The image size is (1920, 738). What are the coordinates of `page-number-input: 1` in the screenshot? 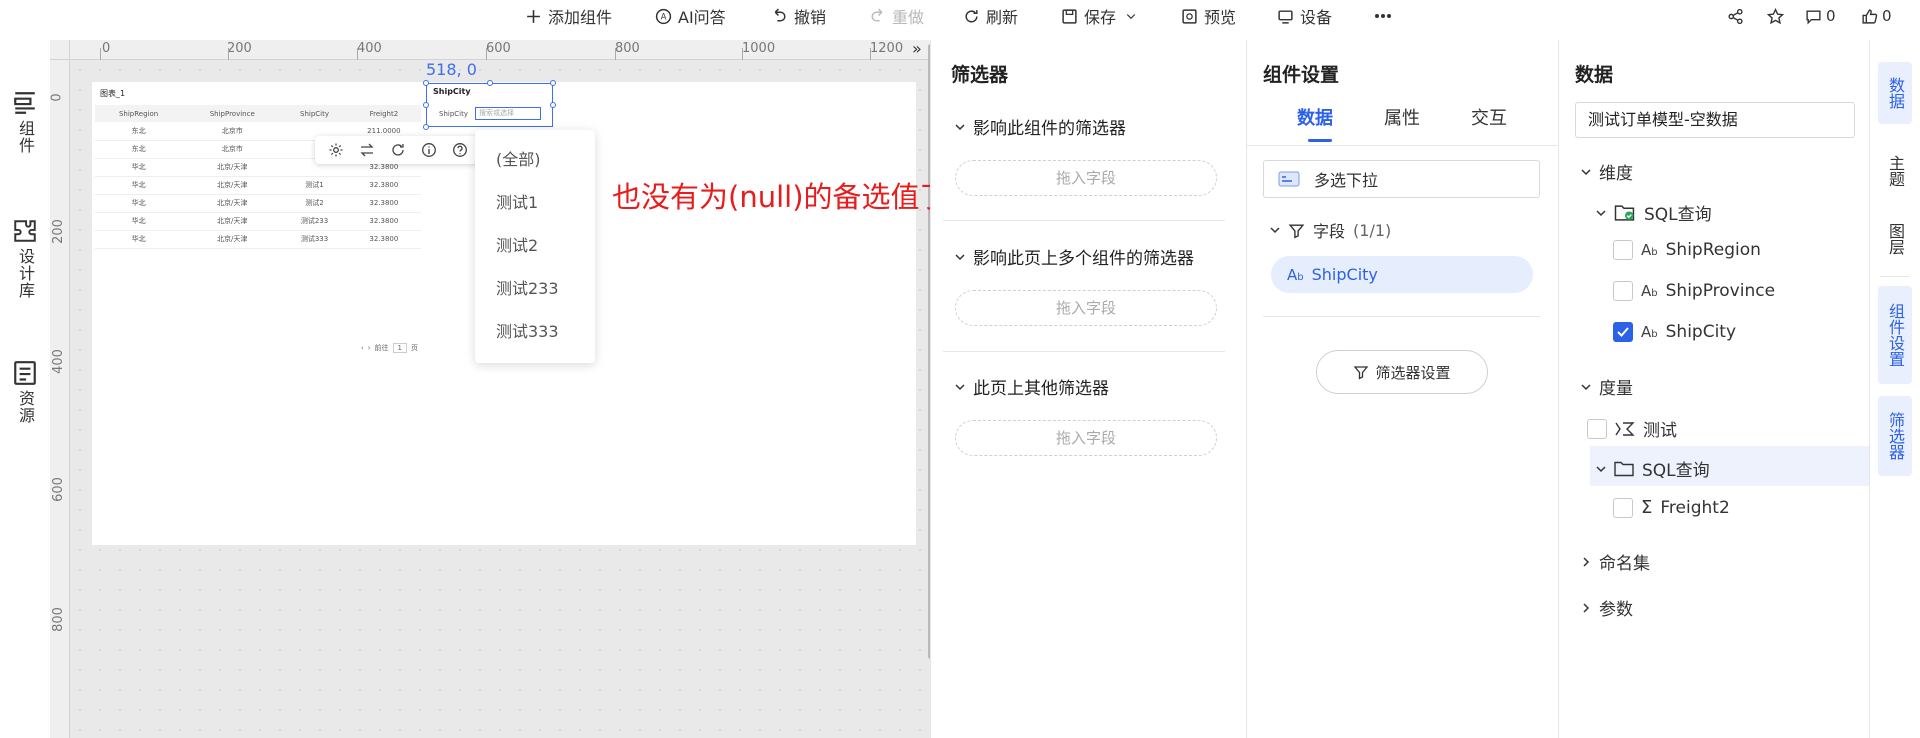 It's located at (399, 348).